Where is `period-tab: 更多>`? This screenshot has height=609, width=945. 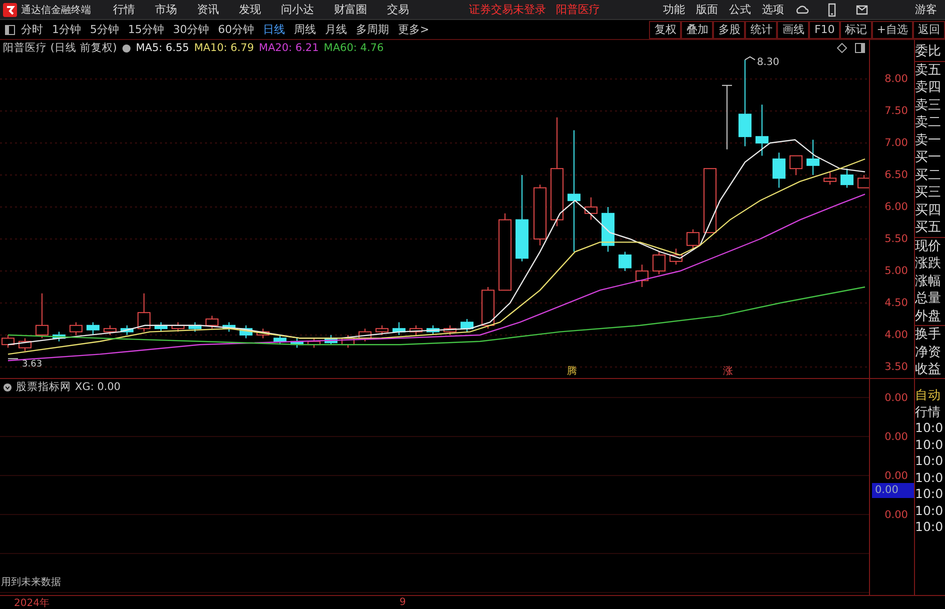
period-tab: 更多> is located at coordinates (414, 29).